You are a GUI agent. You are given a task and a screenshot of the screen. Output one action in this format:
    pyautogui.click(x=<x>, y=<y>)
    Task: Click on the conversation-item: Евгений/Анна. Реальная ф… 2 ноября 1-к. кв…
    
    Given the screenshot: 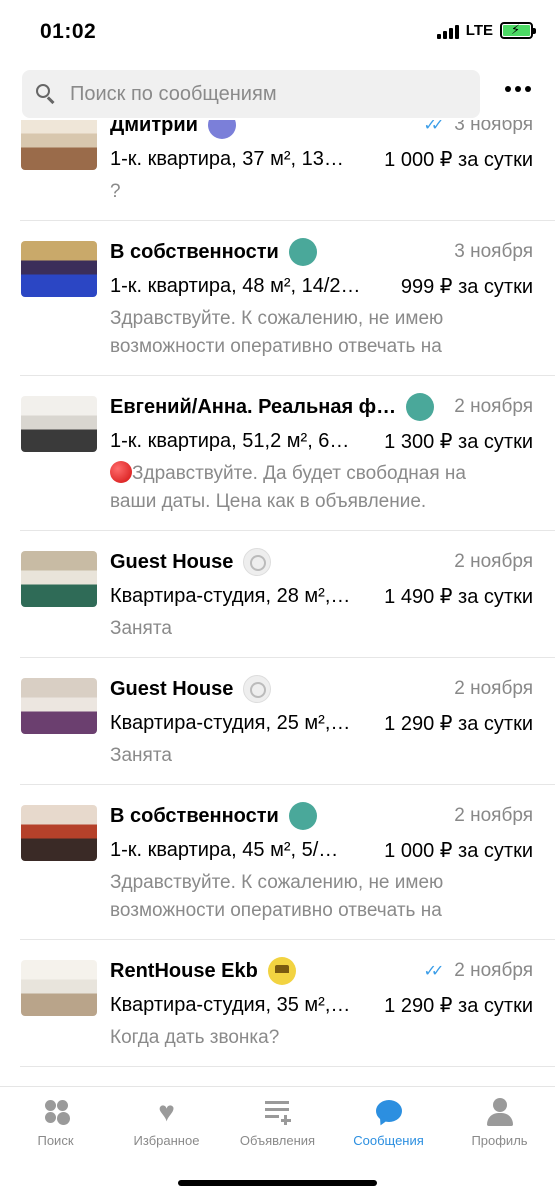 What is the action you would take?
    pyautogui.click(x=287, y=453)
    